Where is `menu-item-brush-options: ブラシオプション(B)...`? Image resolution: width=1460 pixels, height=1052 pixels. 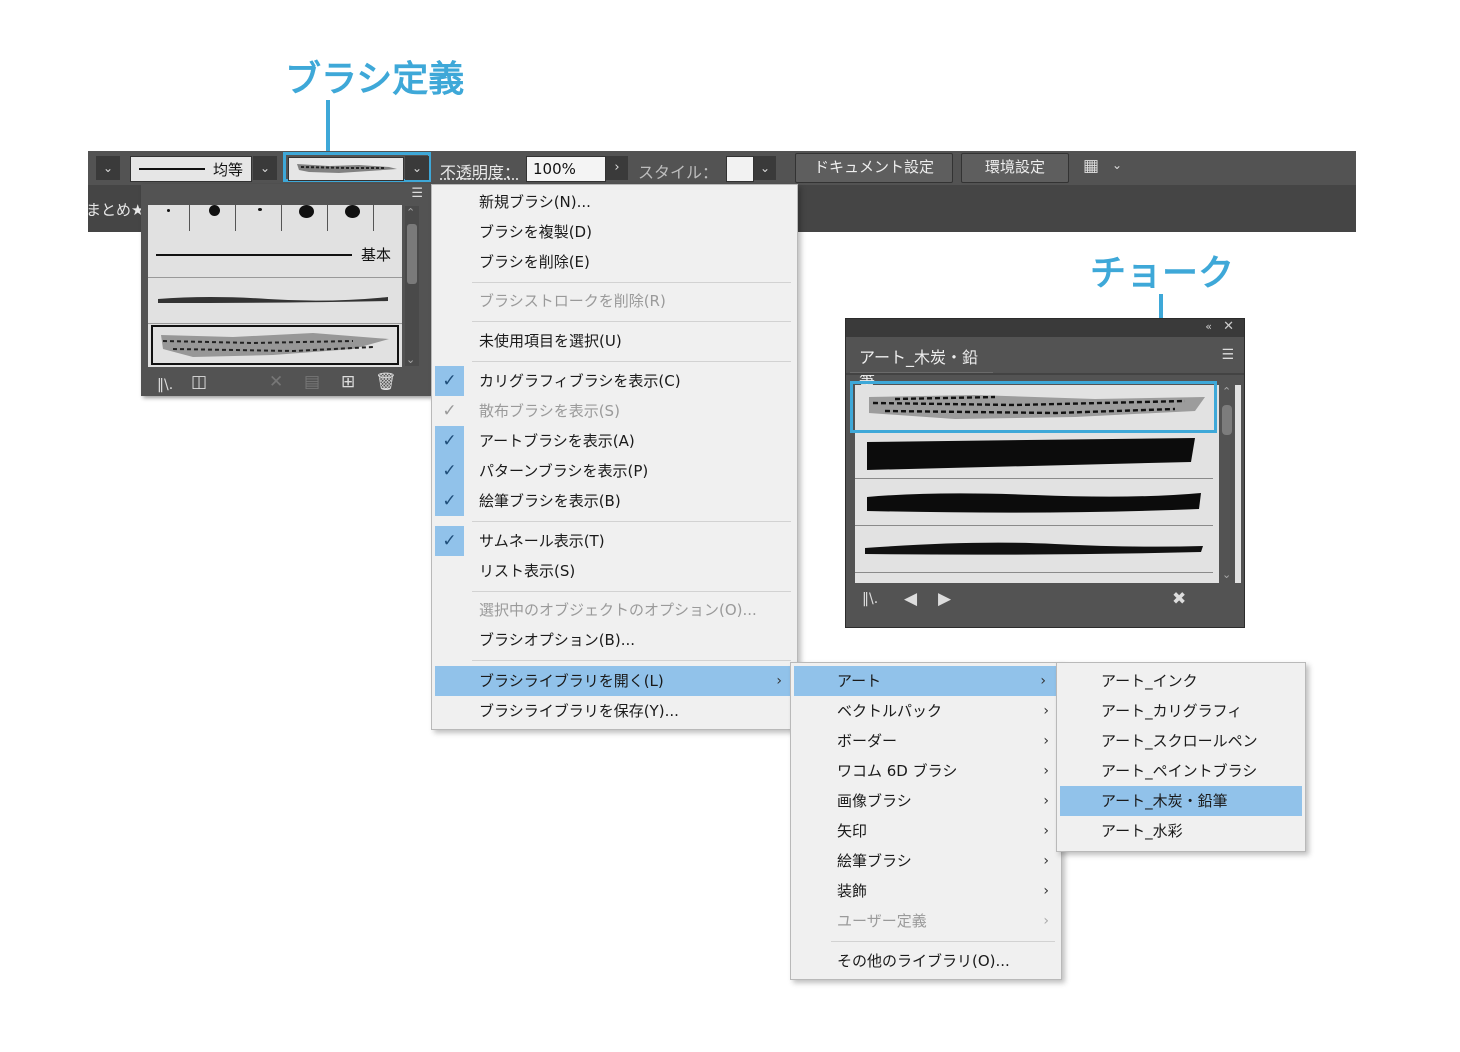 menu-item-brush-options: ブラシオプション(B)... is located at coordinates (614, 640).